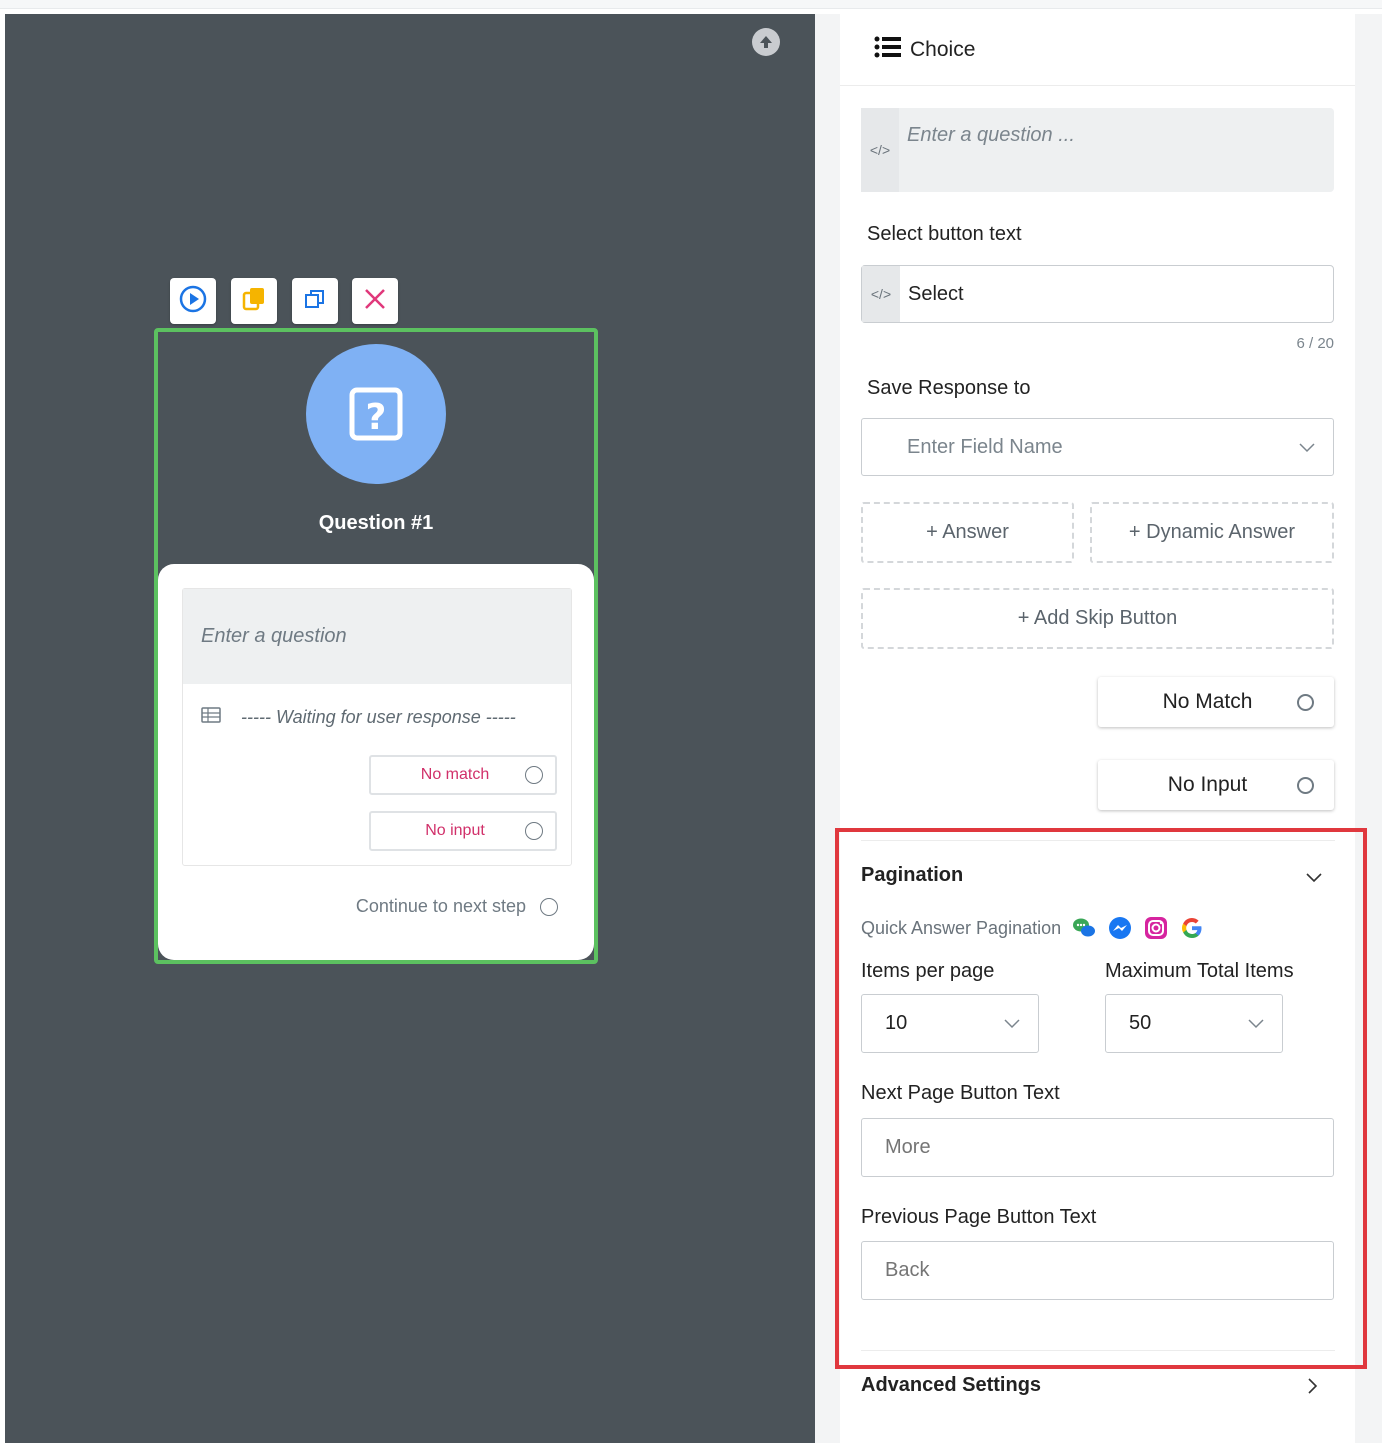  Describe the element at coordinates (377, 636) in the screenshot. I see `node-question-placeholder: Enter a question` at that location.